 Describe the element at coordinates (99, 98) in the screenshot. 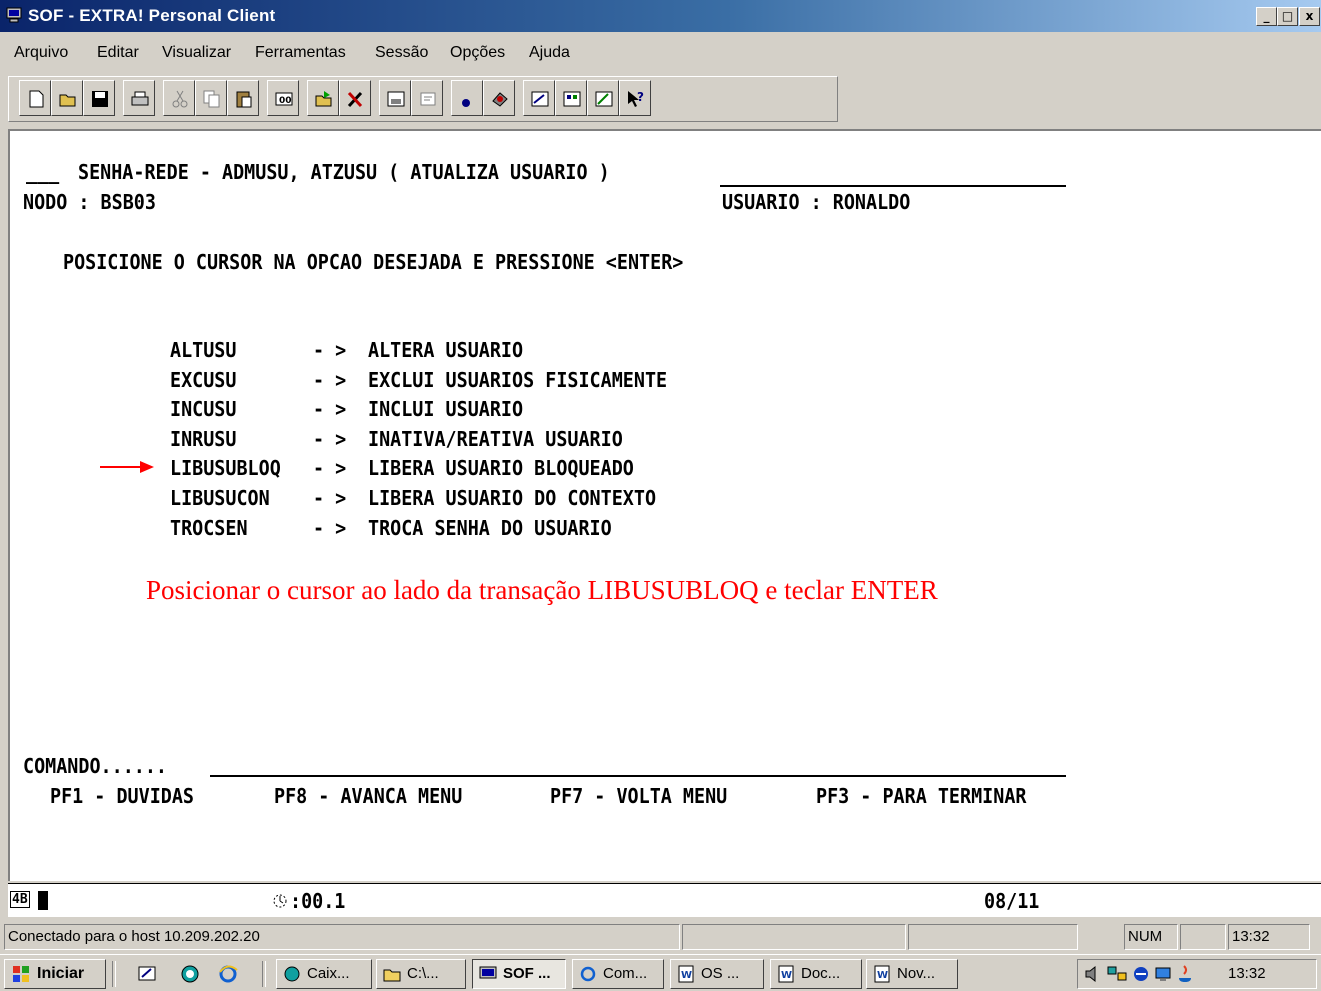

I see `save-button` at that location.